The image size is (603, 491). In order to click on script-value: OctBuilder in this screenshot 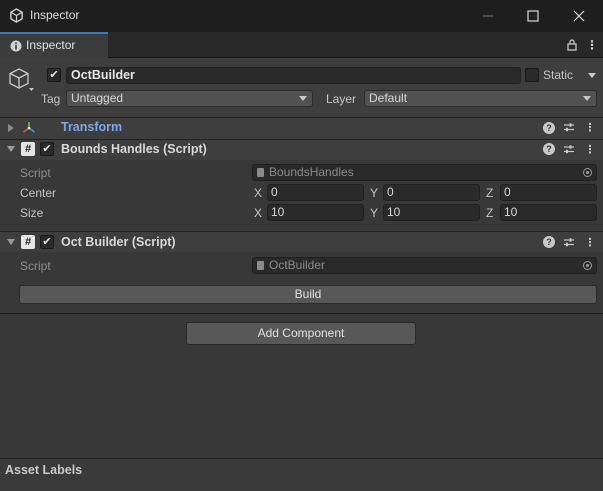, I will do `click(297, 265)`.